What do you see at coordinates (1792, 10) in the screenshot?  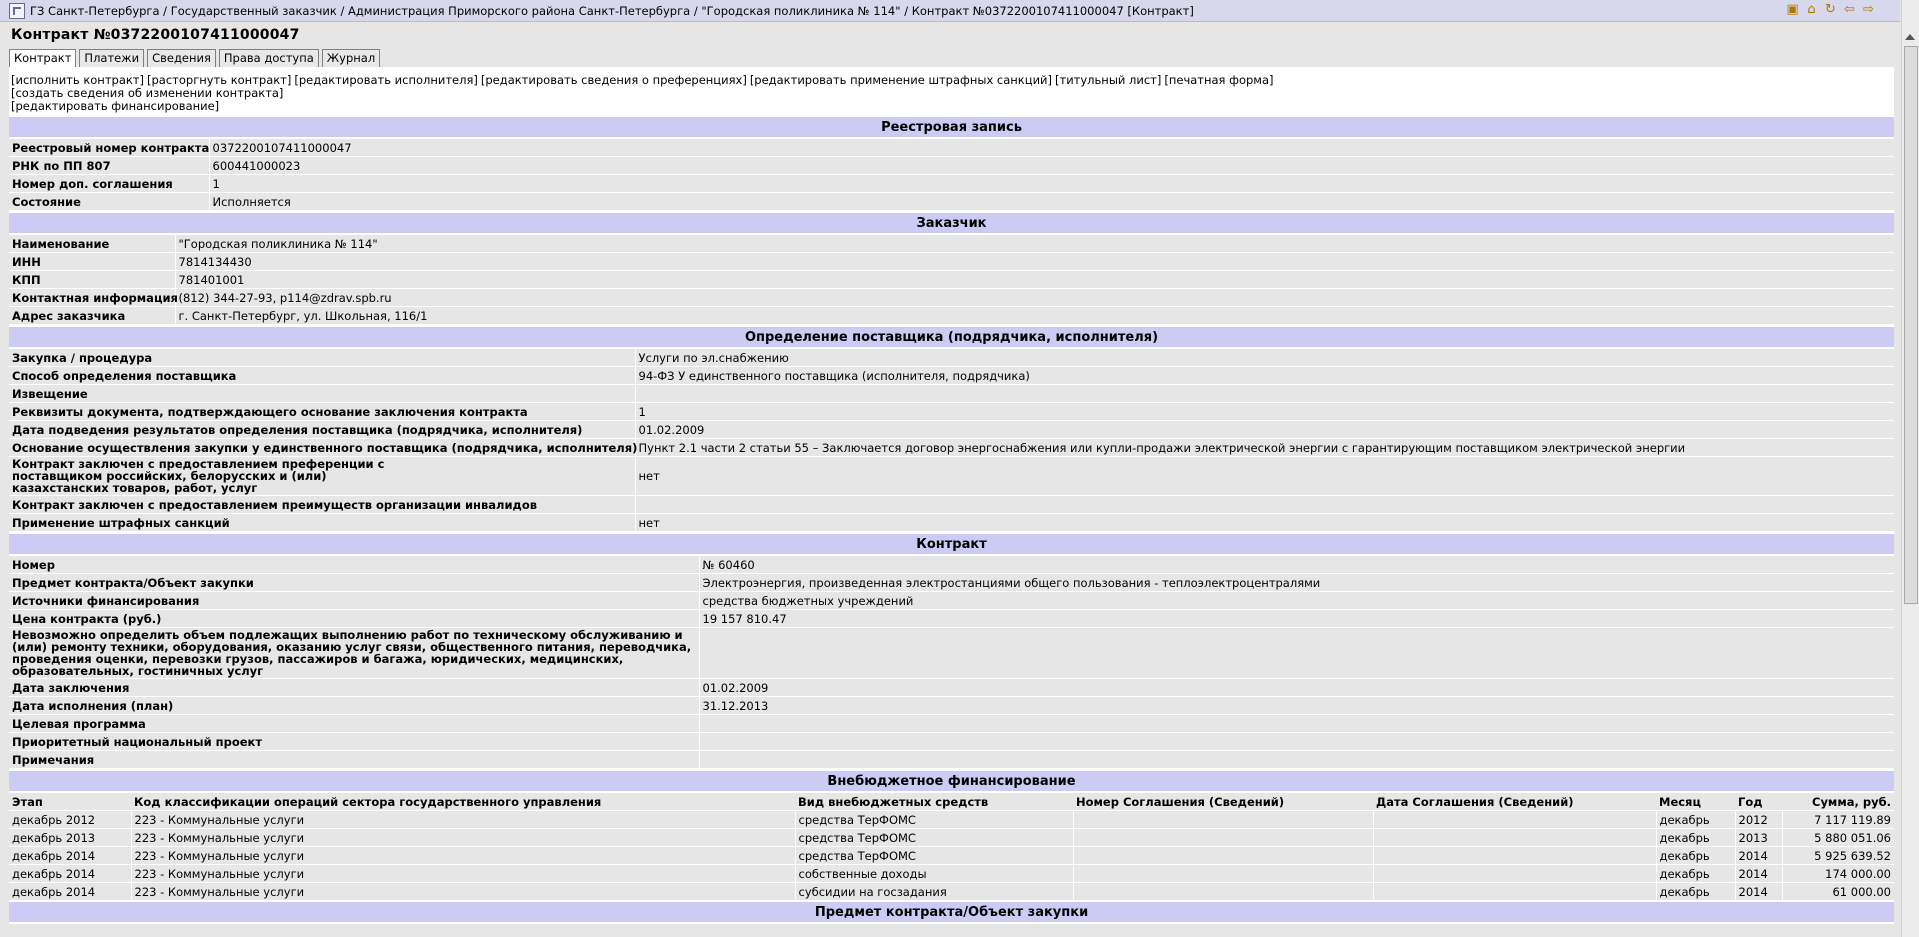 I see `folder-icon: ▣` at bounding box center [1792, 10].